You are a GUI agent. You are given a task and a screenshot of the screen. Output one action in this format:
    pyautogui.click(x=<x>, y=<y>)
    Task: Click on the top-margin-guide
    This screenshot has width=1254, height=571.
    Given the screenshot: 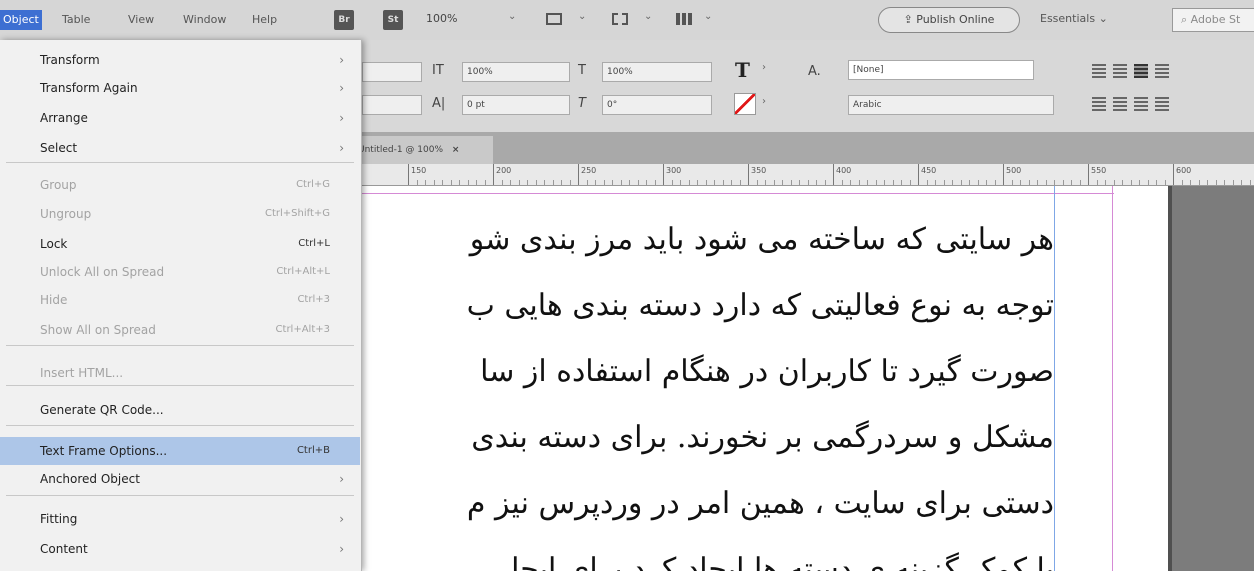 What is the action you would take?
    pyautogui.click(x=726, y=193)
    